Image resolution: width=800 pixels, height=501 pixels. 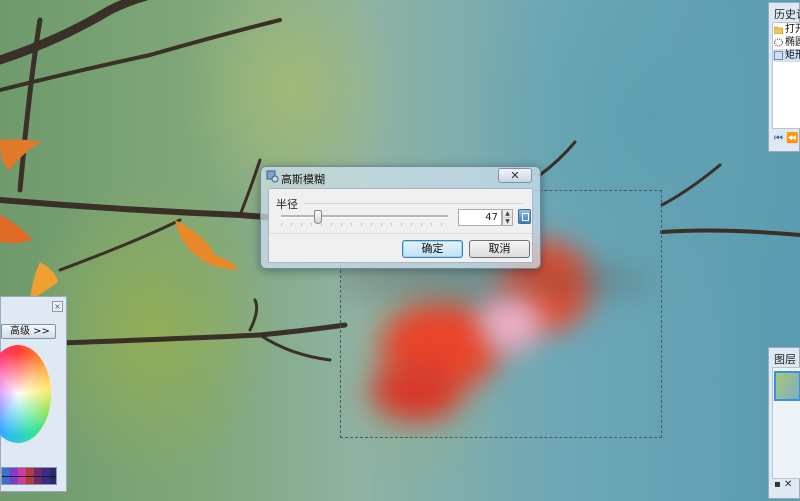 I want to click on radius-label: 半径, so click(x=287, y=204).